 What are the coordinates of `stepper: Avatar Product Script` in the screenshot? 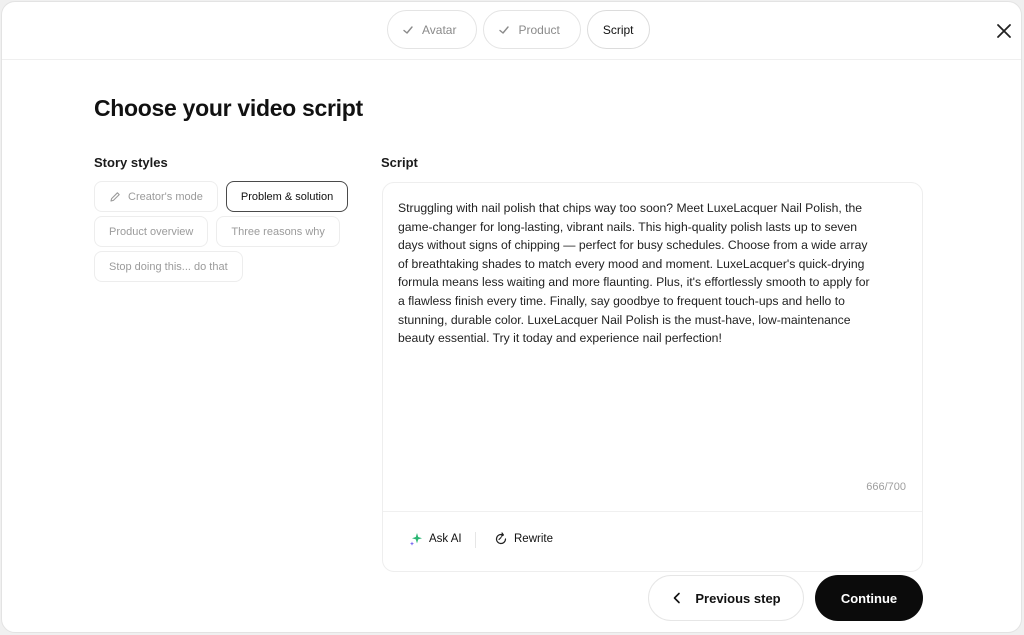 It's located at (518, 29).